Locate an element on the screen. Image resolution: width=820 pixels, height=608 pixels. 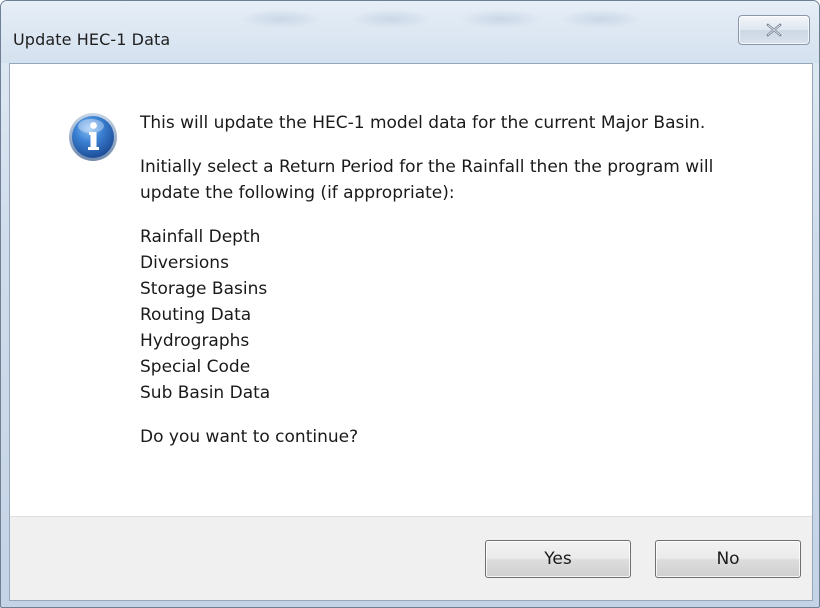
button-bar: Yes No is located at coordinates (411, 558).